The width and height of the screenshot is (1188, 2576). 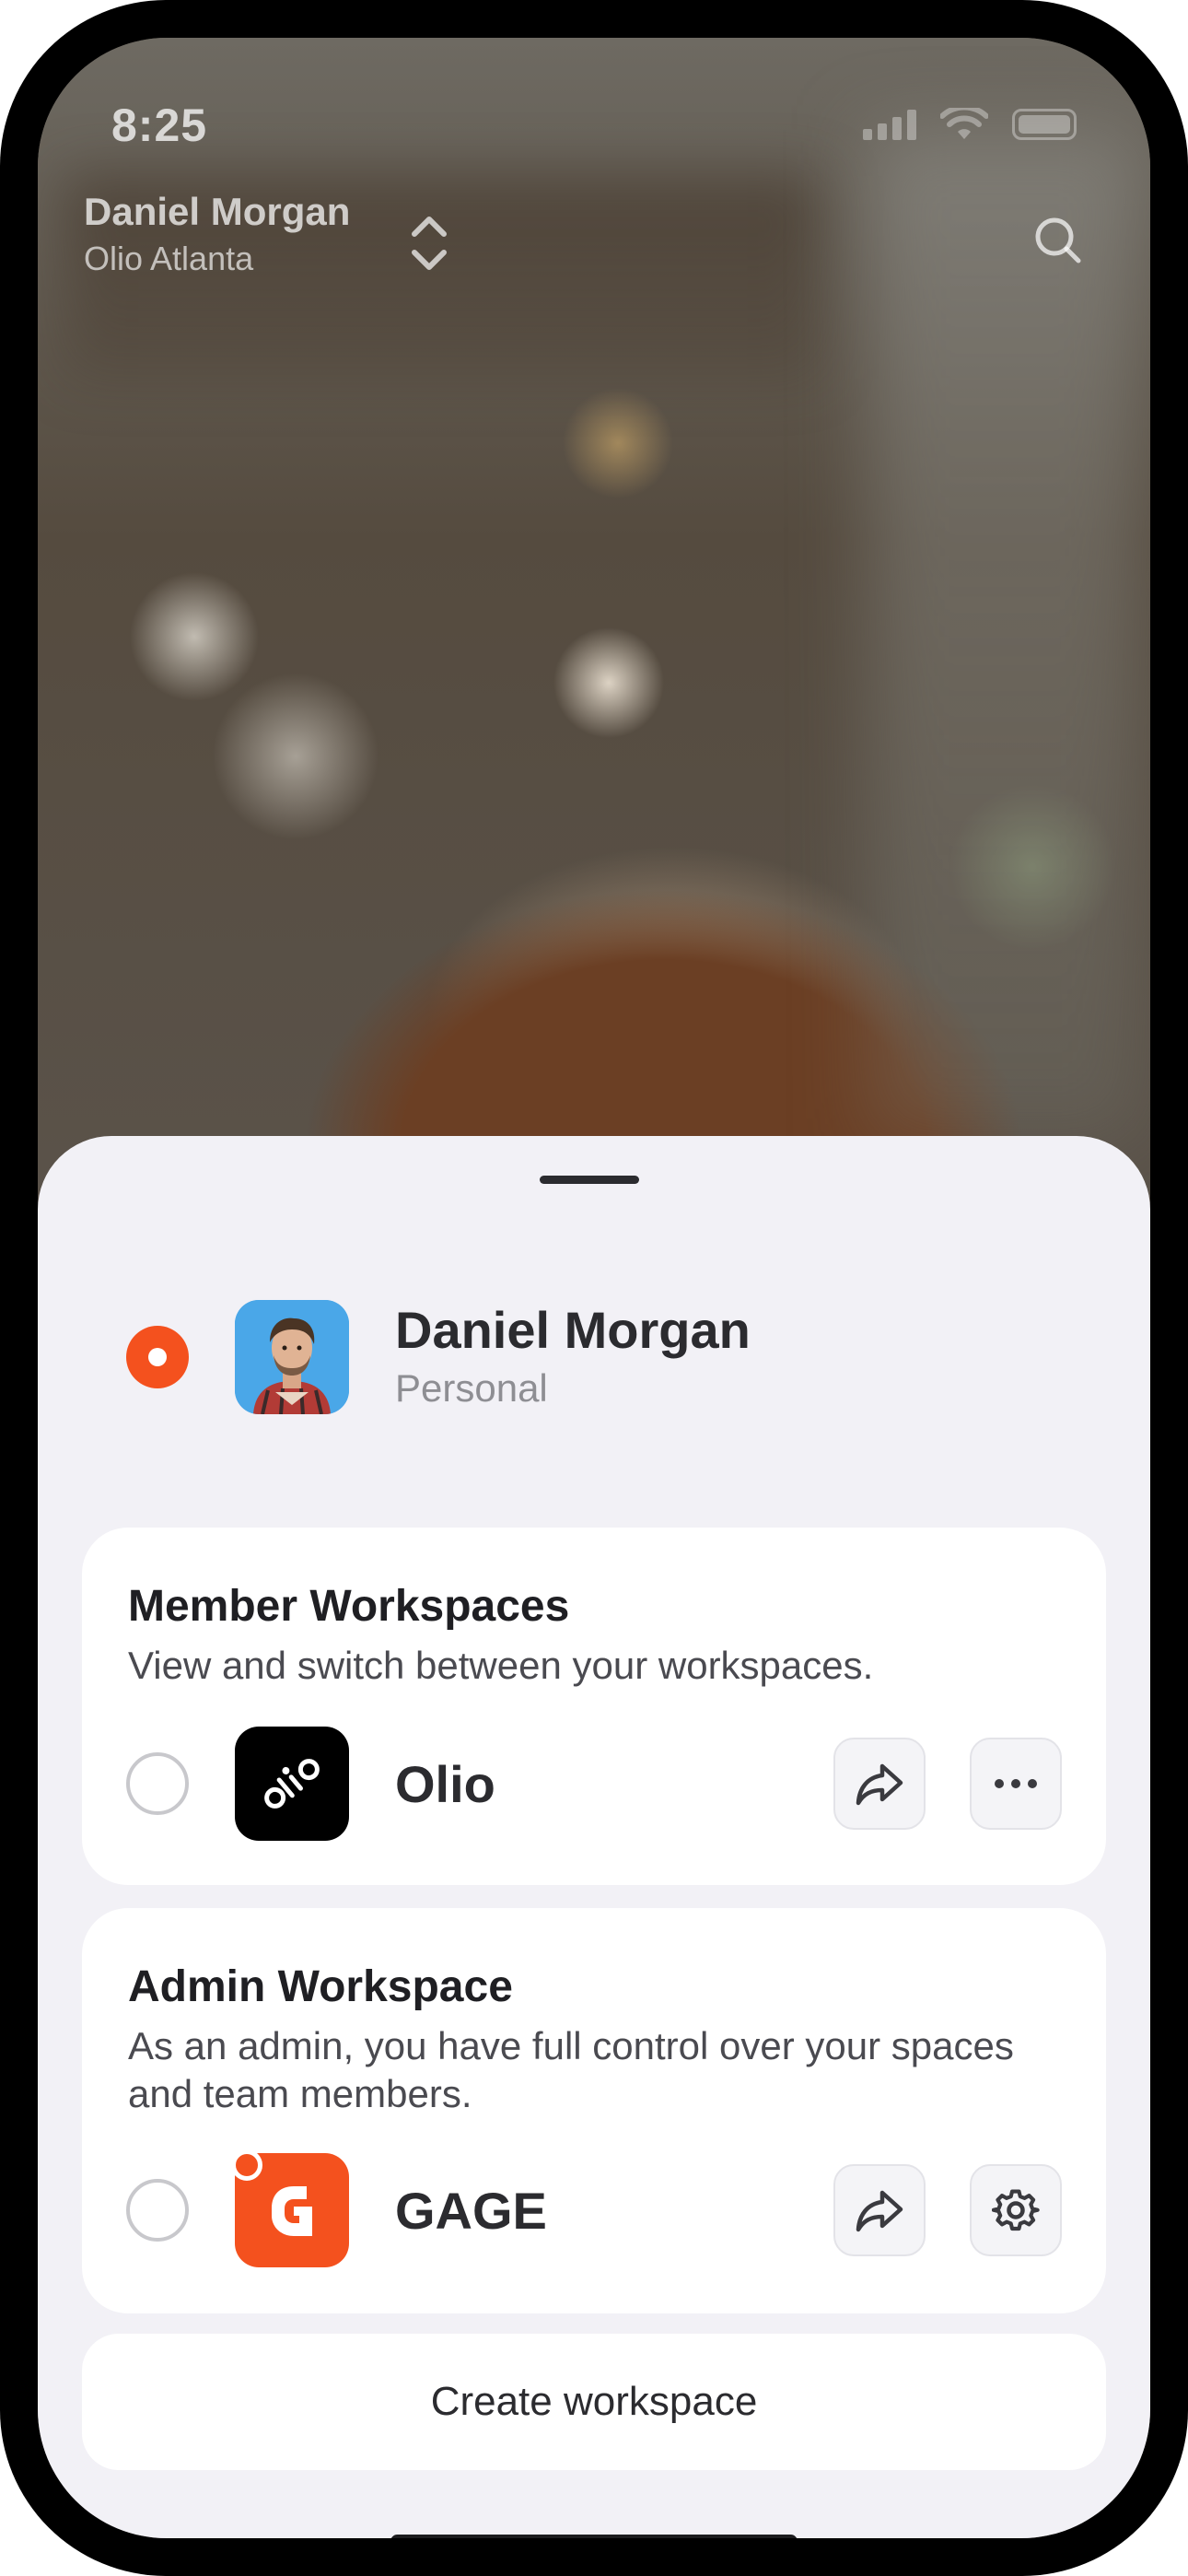 I want to click on avatar-photo, so click(x=292, y=1357).